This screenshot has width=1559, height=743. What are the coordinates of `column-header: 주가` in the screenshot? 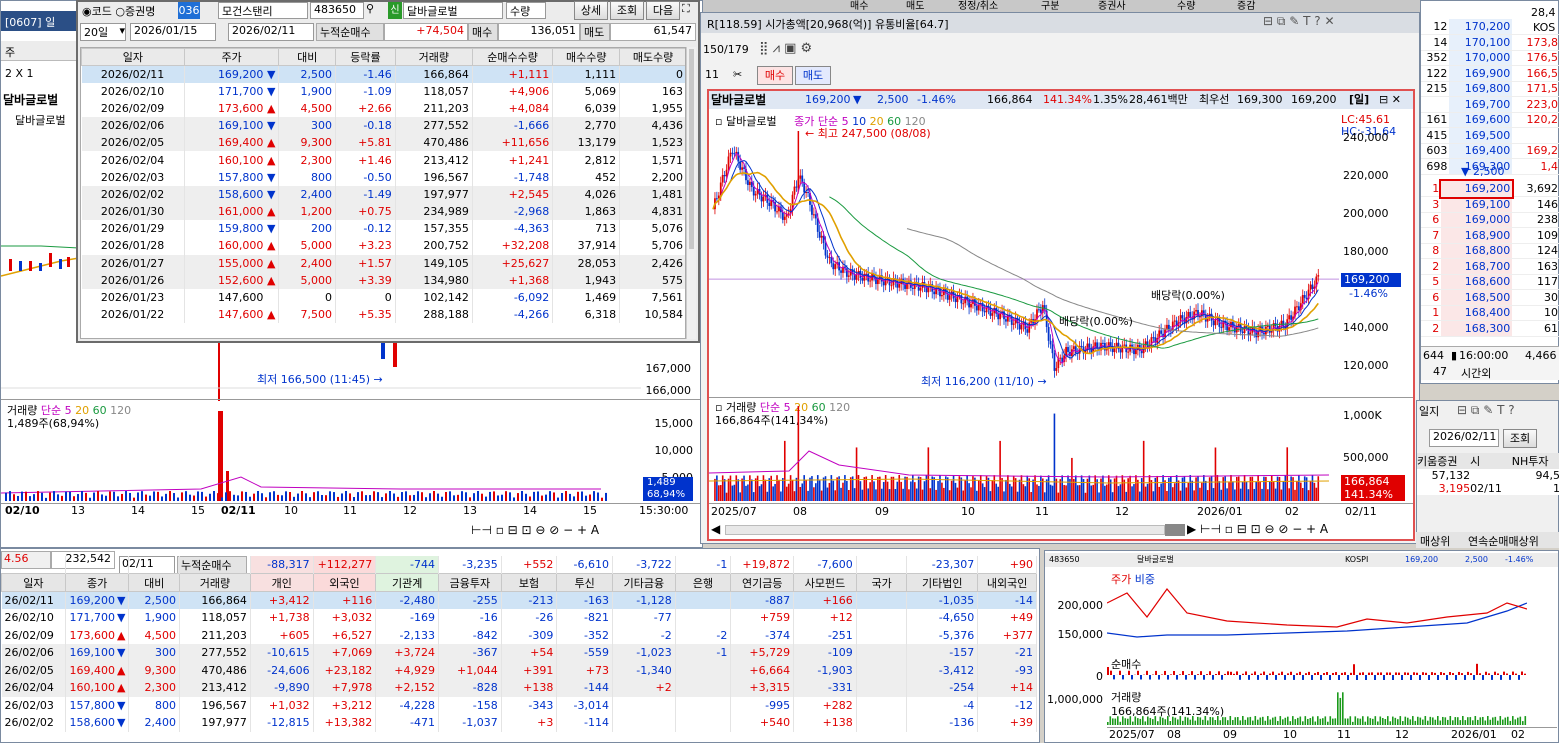 It's located at (231, 57).